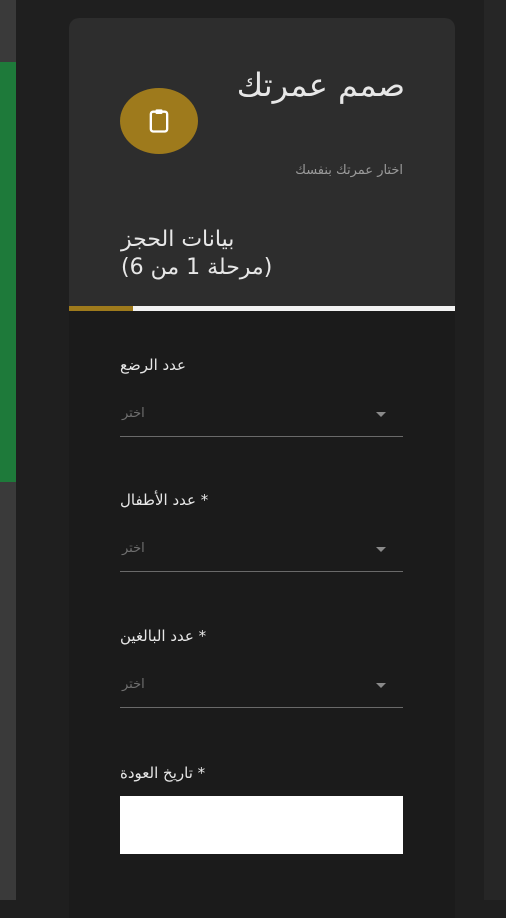 The height and width of the screenshot is (918, 506). Describe the element at coordinates (178, 239) in the screenshot. I see `step-heading: بيانات الحجز` at that location.